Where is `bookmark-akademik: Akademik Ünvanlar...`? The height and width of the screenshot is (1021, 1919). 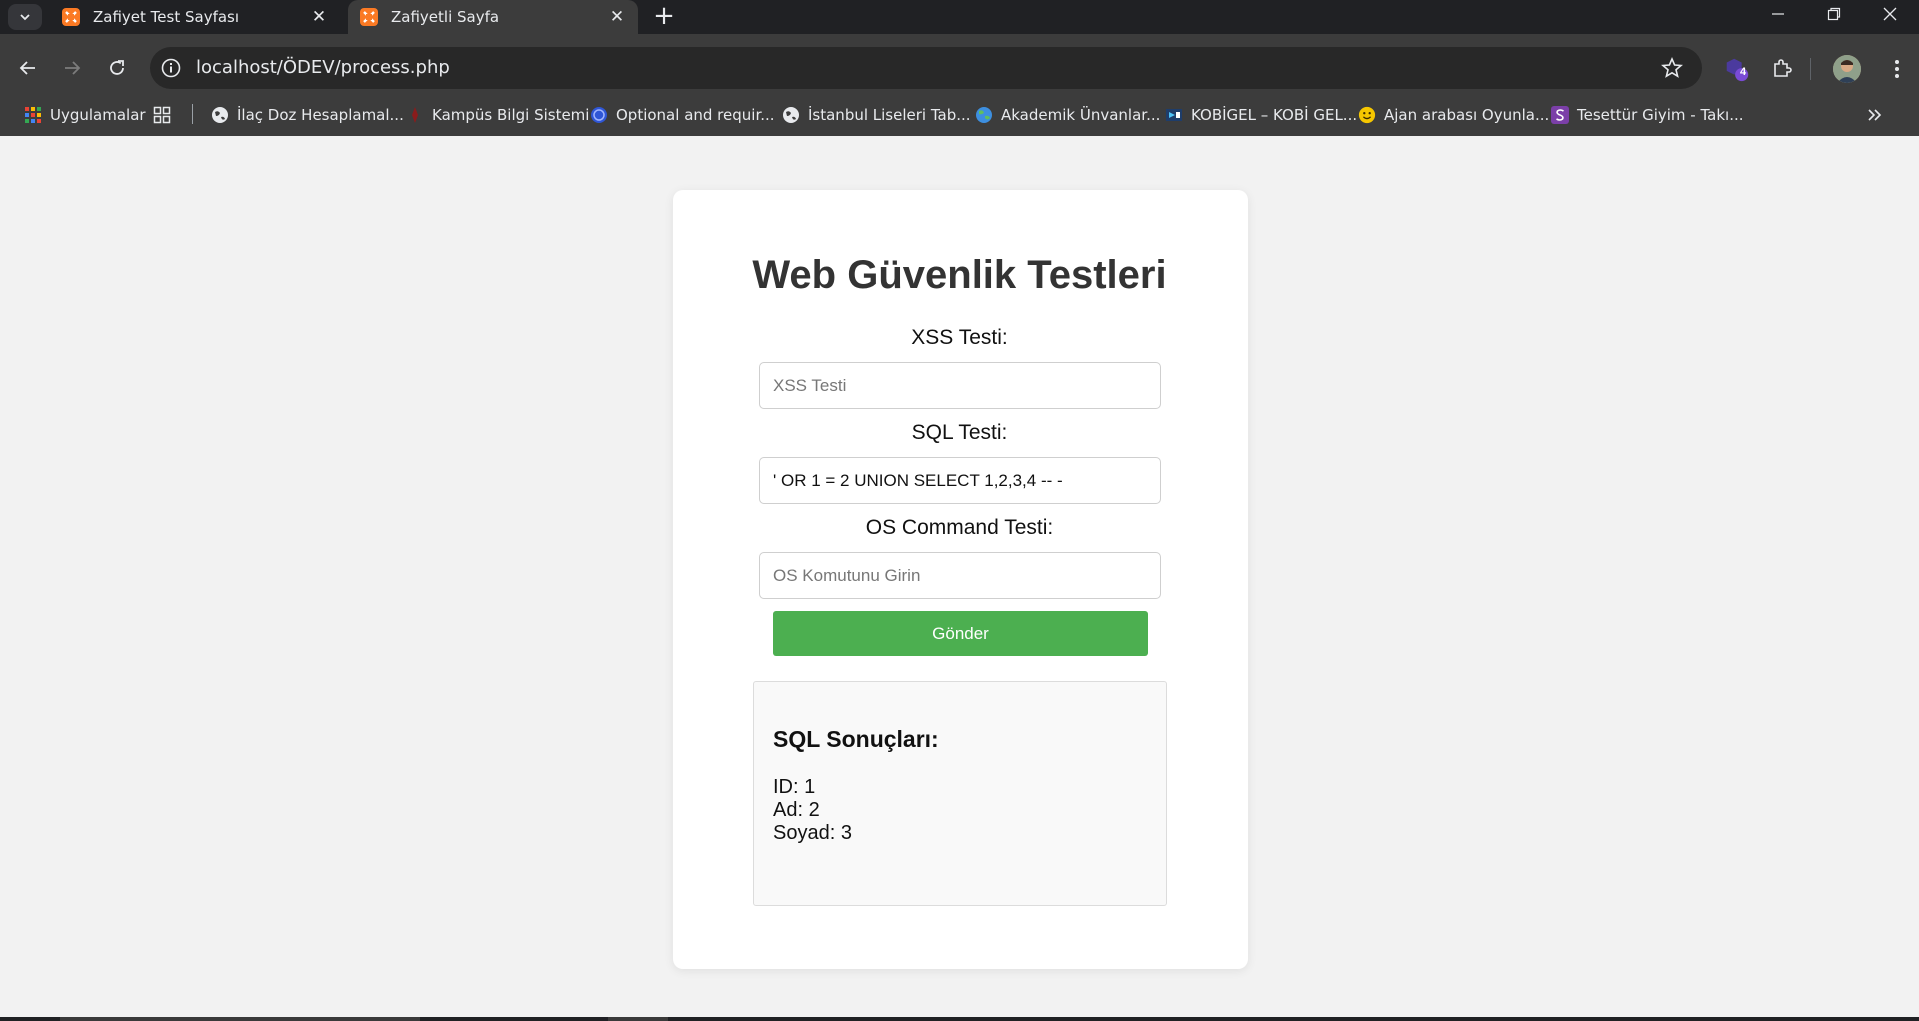
bookmark-akademik: Akademik Ünvanlar... is located at coordinates (1067, 115).